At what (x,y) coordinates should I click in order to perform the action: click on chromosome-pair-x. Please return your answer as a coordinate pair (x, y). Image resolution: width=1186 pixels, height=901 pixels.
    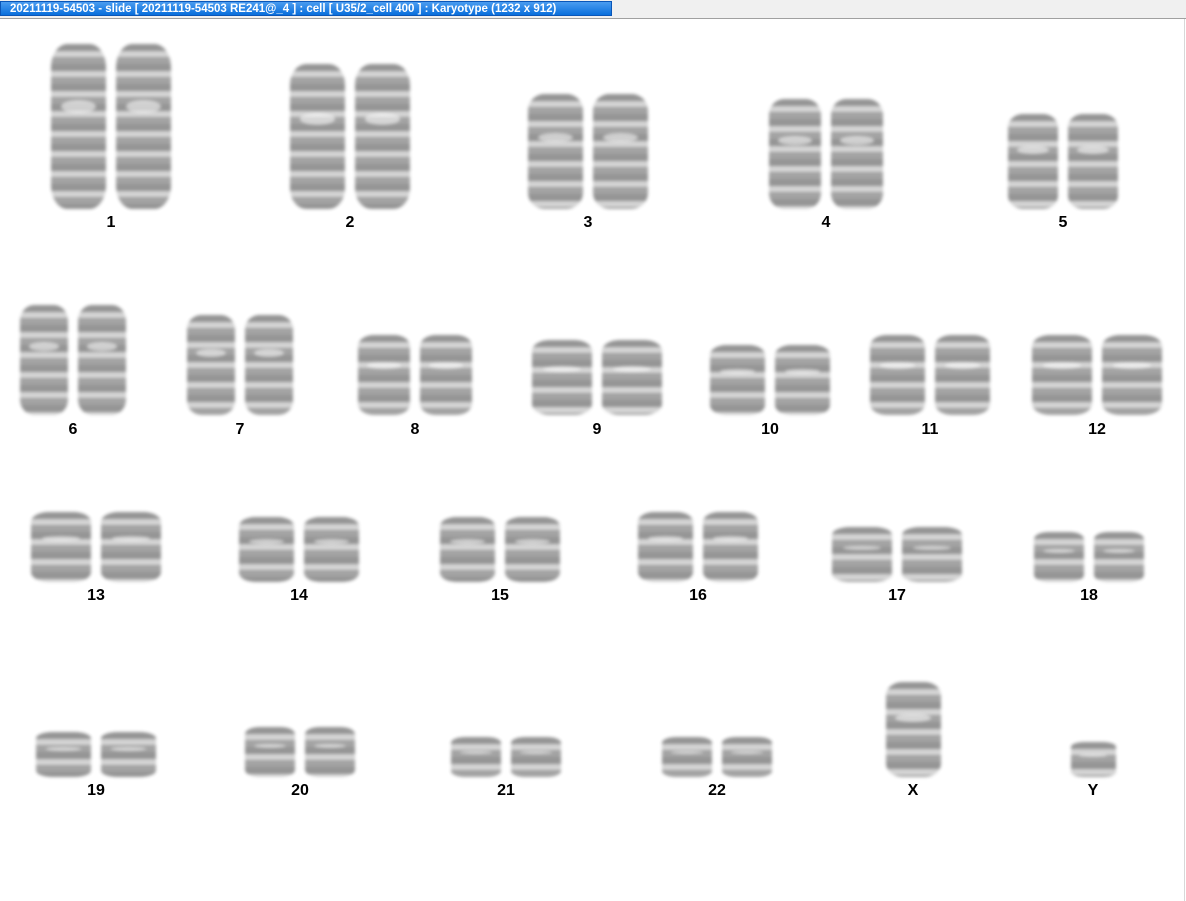
    Looking at the image, I should click on (913, 729).